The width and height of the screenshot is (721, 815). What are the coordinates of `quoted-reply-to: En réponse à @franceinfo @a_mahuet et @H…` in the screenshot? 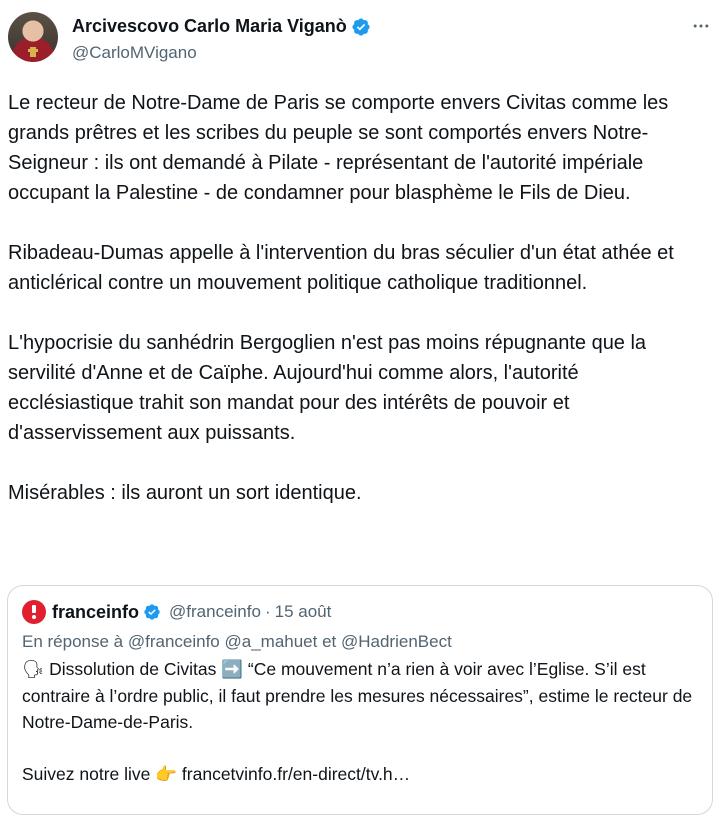 It's located at (237, 641).